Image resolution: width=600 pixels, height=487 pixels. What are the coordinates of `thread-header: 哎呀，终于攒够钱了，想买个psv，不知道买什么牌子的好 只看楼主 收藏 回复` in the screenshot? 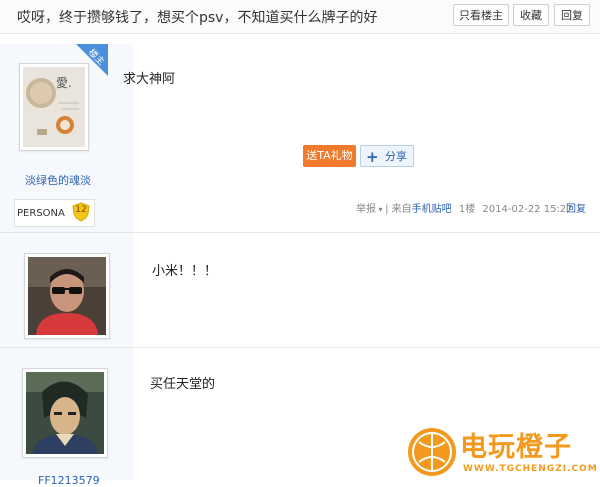 It's located at (300, 17).